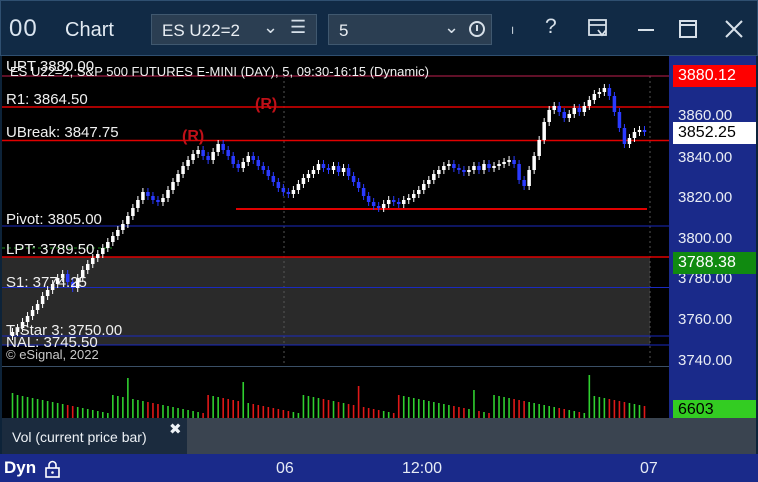  What do you see at coordinates (734, 29) in the screenshot?
I see `close-icon` at bounding box center [734, 29].